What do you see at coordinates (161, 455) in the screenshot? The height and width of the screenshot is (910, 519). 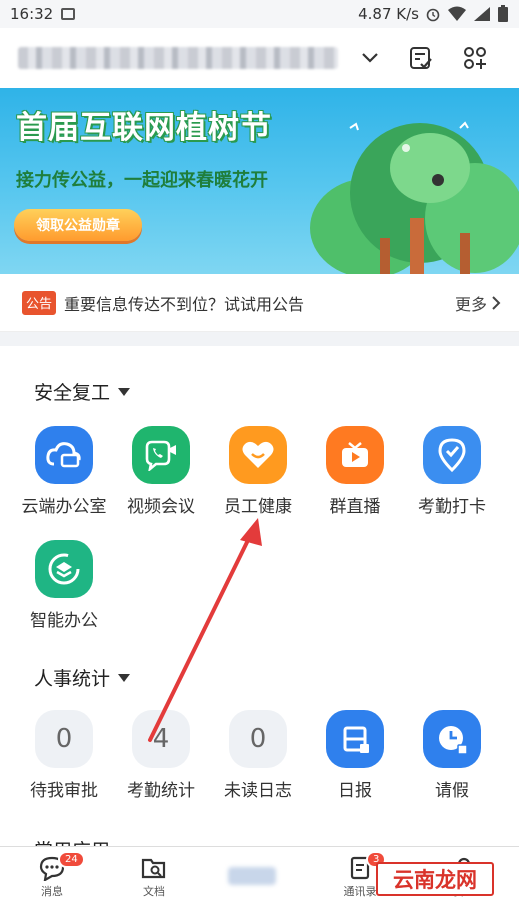 I see `video-call-icon` at bounding box center [161, 455].